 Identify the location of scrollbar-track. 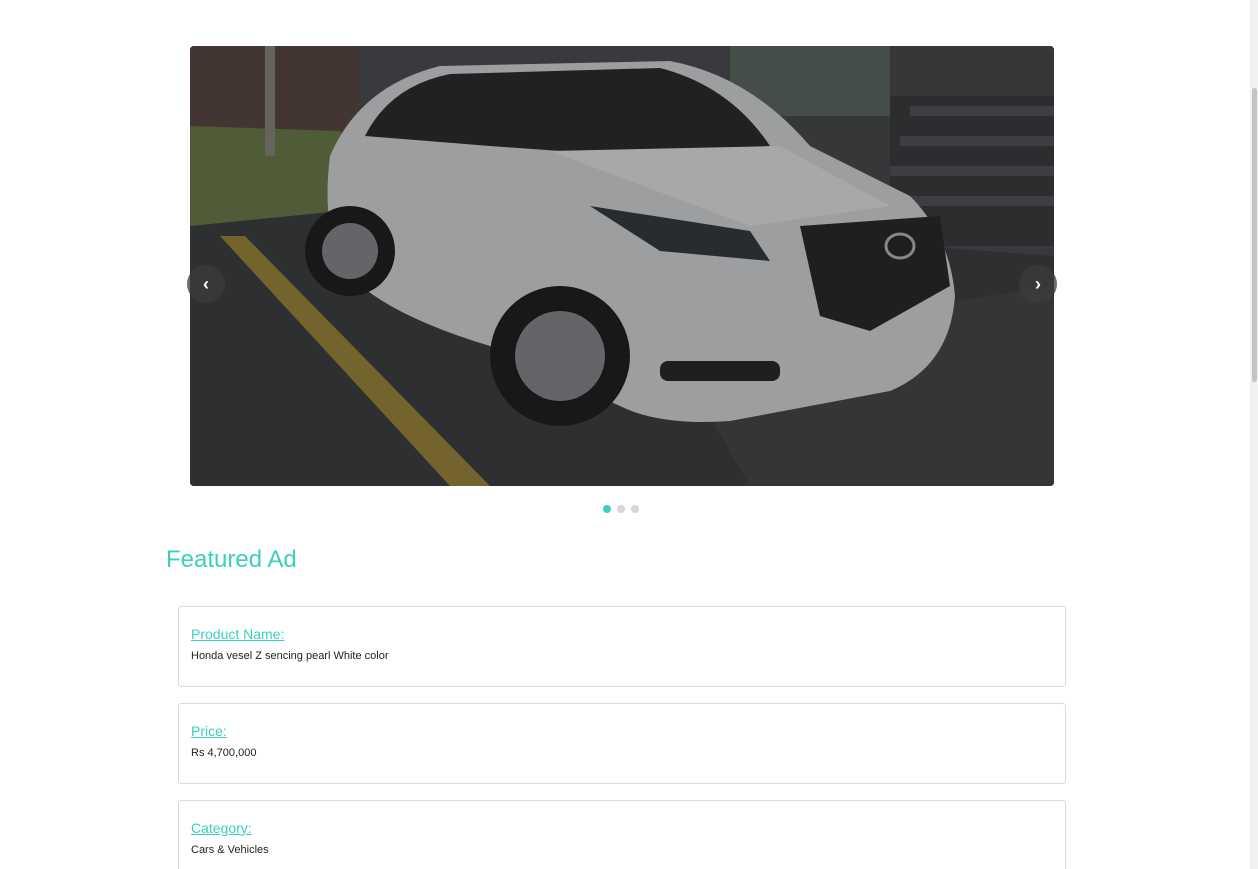
(1254, 434).